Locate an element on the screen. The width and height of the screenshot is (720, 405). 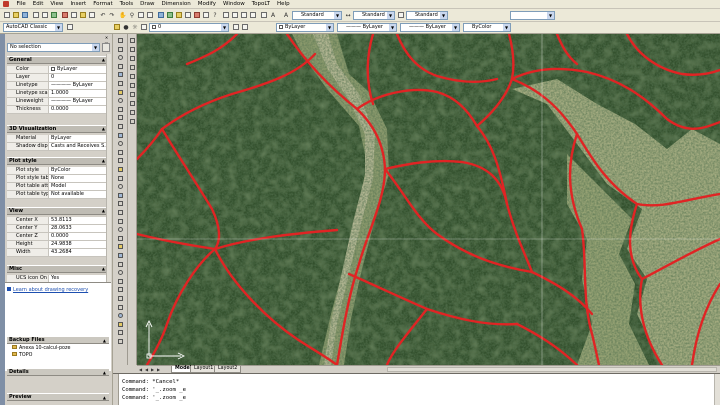
table-style-combo: Standard ▼ is located at coordinates (427, 15).